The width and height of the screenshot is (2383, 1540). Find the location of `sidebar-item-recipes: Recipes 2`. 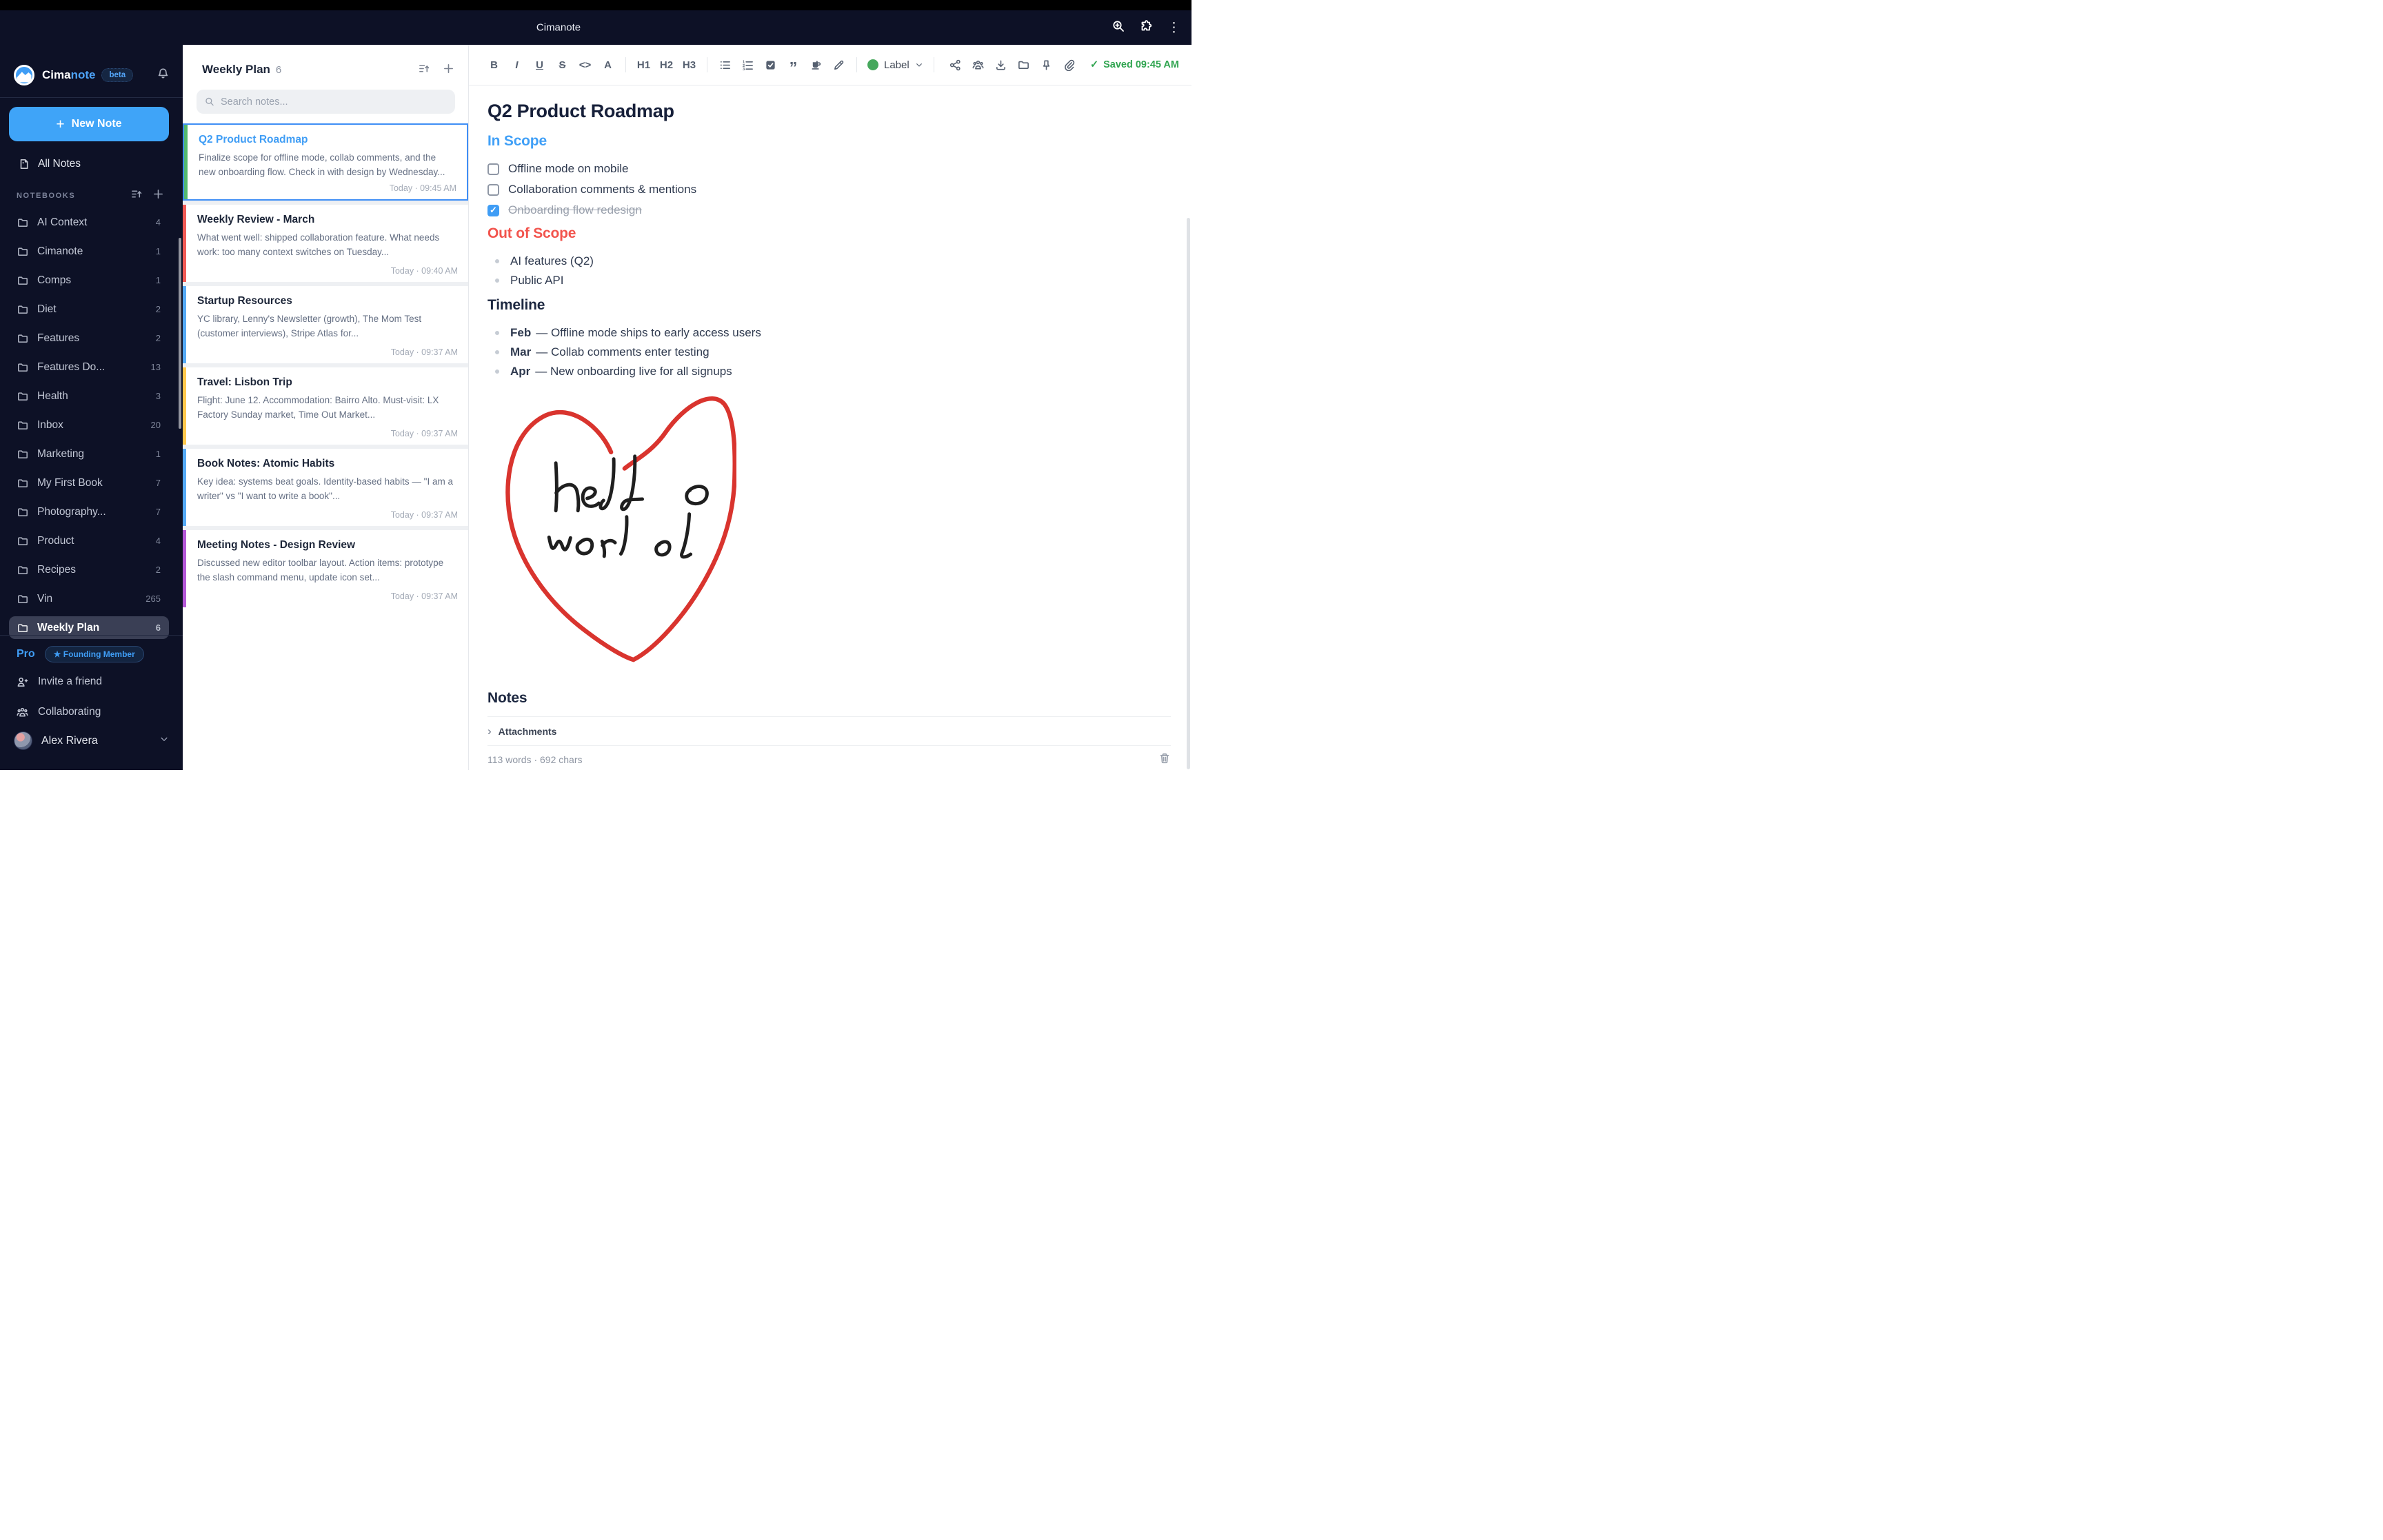

sidebar-item-recipes: Recipes 2 is located at coordinates (89, 570).